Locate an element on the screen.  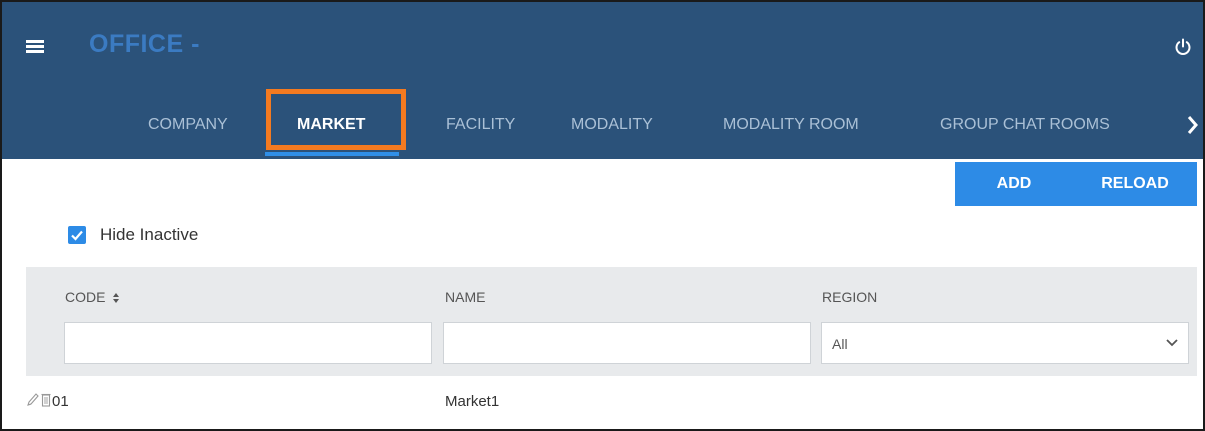
tab-company: COMPANY is located at coordinates (188, 124).